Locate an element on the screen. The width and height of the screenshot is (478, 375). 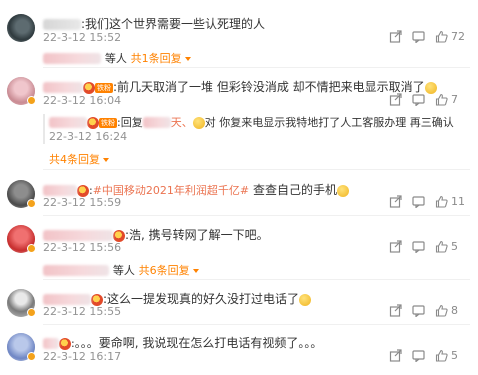
reply-prefix: :回复 is located at coordinates (130, 122).